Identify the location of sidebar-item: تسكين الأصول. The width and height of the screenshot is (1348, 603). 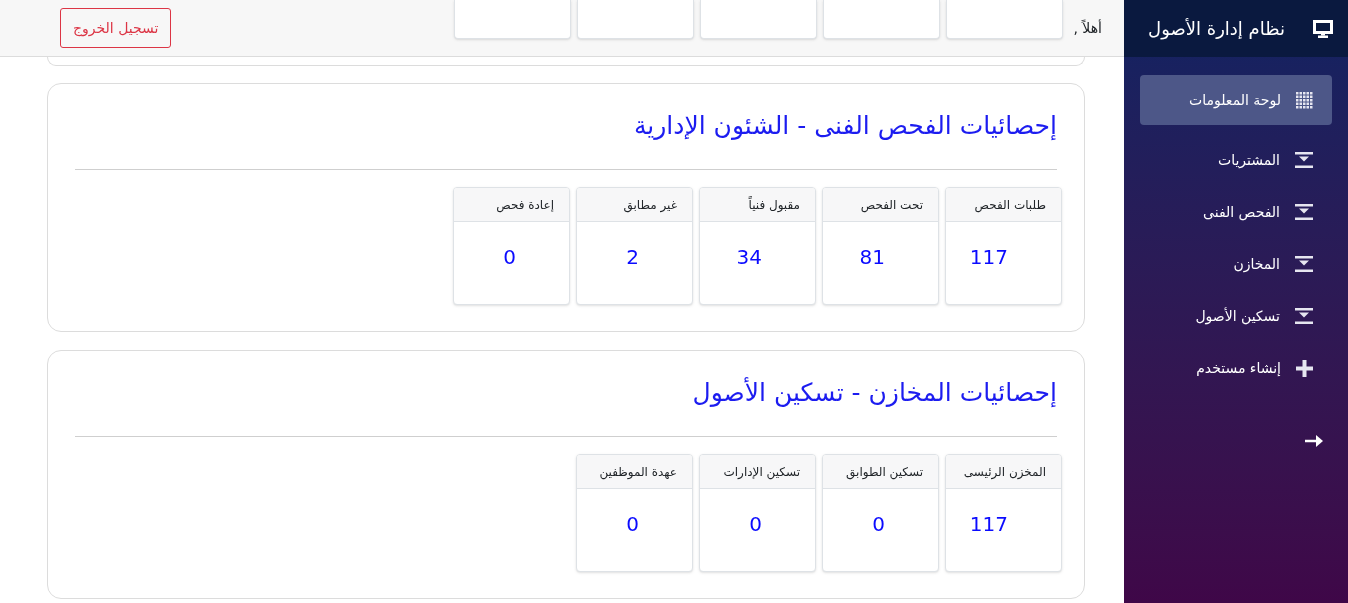
(1236, 316).